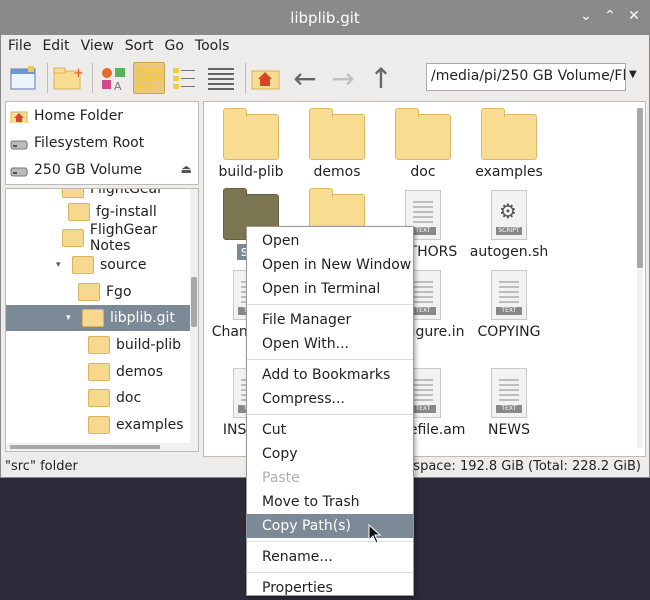  Describe the element at coordinates (251, 172) in the screenshot. I see `file-name: build-plib` at that location.